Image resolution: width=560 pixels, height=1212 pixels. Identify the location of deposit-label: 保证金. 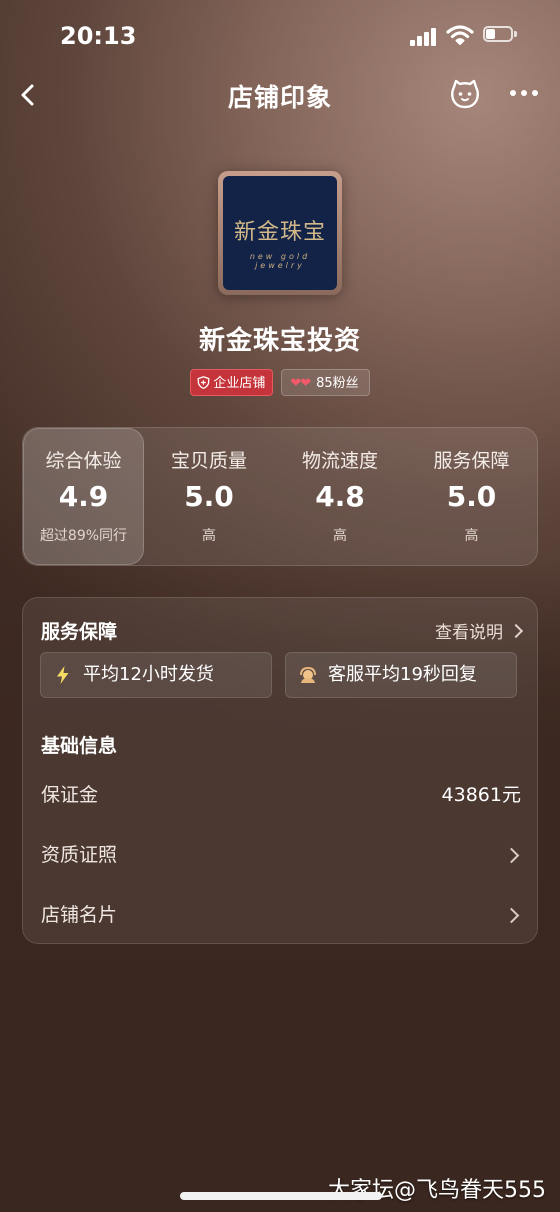
(70, 795).